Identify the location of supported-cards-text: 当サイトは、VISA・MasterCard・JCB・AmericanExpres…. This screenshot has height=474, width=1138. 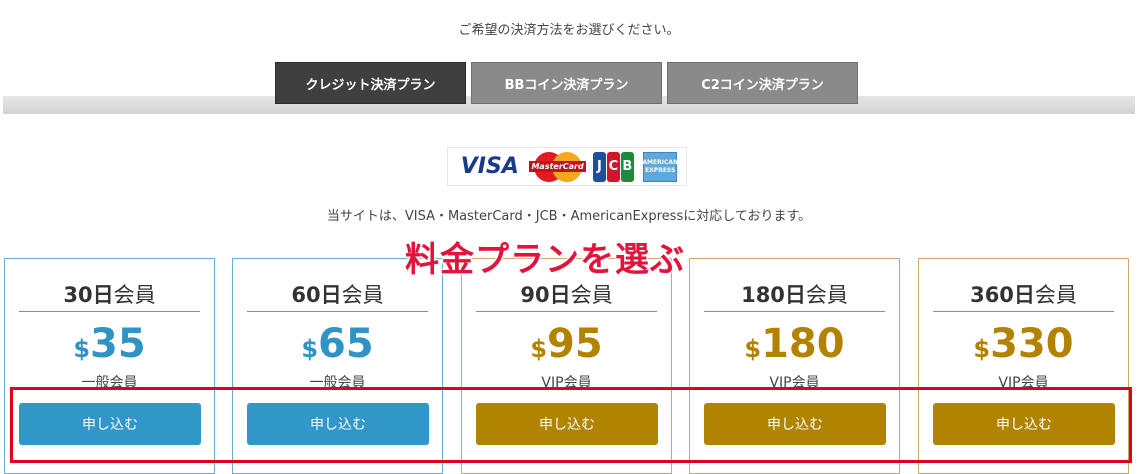
(569, 216).